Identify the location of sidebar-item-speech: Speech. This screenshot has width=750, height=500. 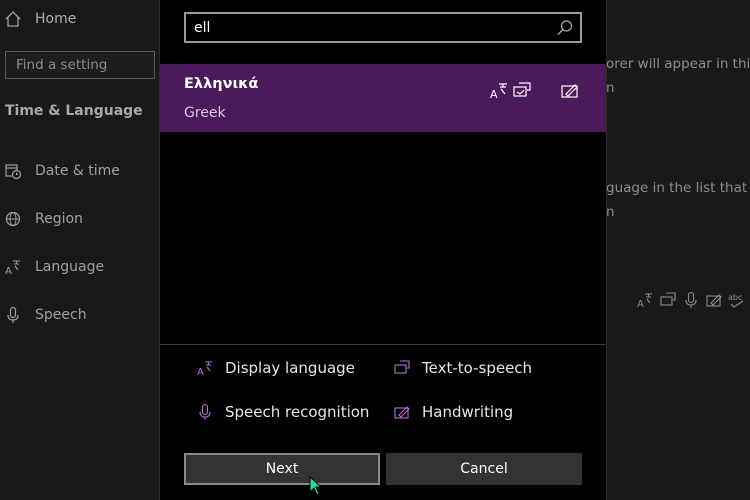
(80, 315).